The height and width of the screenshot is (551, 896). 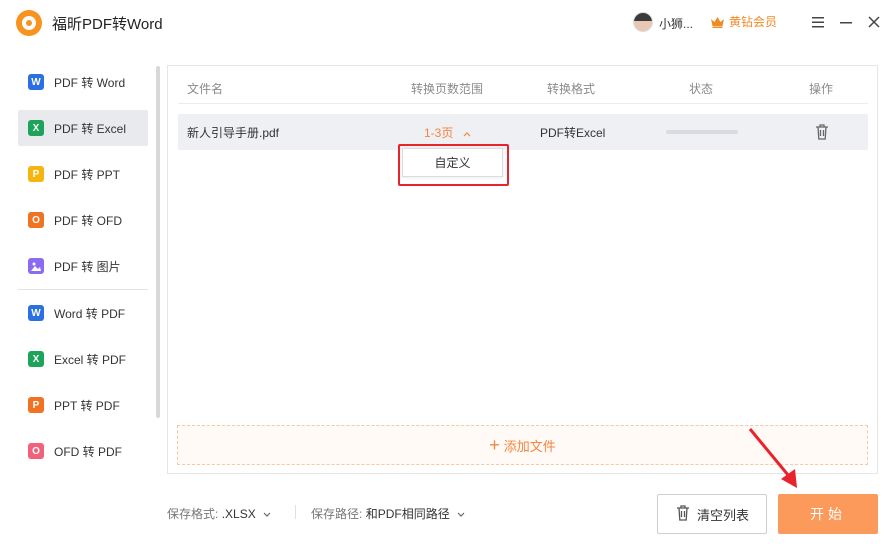 I want to click on column-header-format: 转换格式, so click(x=571, y=89).